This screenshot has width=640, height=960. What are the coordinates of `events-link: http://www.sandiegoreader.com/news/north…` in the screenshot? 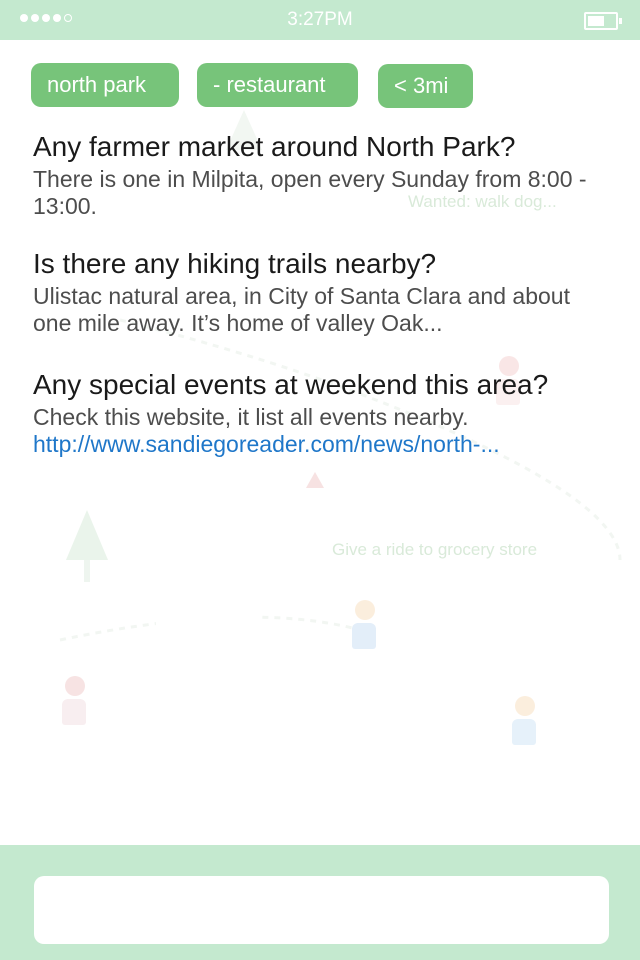 It's located at (323, 444).